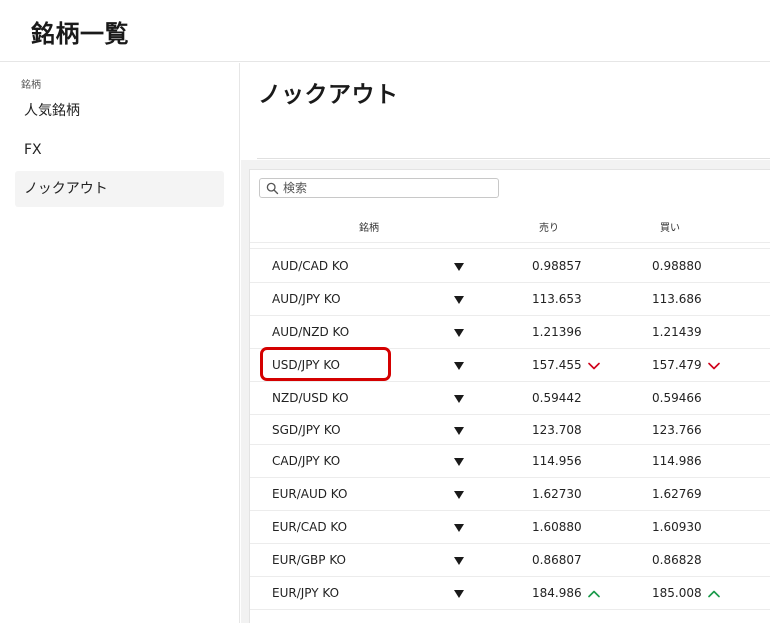 This screenshot has width=770, height=623. I want to click on table-row: NZD/USD KO 0.59442 0.59466, so click(510, 398).